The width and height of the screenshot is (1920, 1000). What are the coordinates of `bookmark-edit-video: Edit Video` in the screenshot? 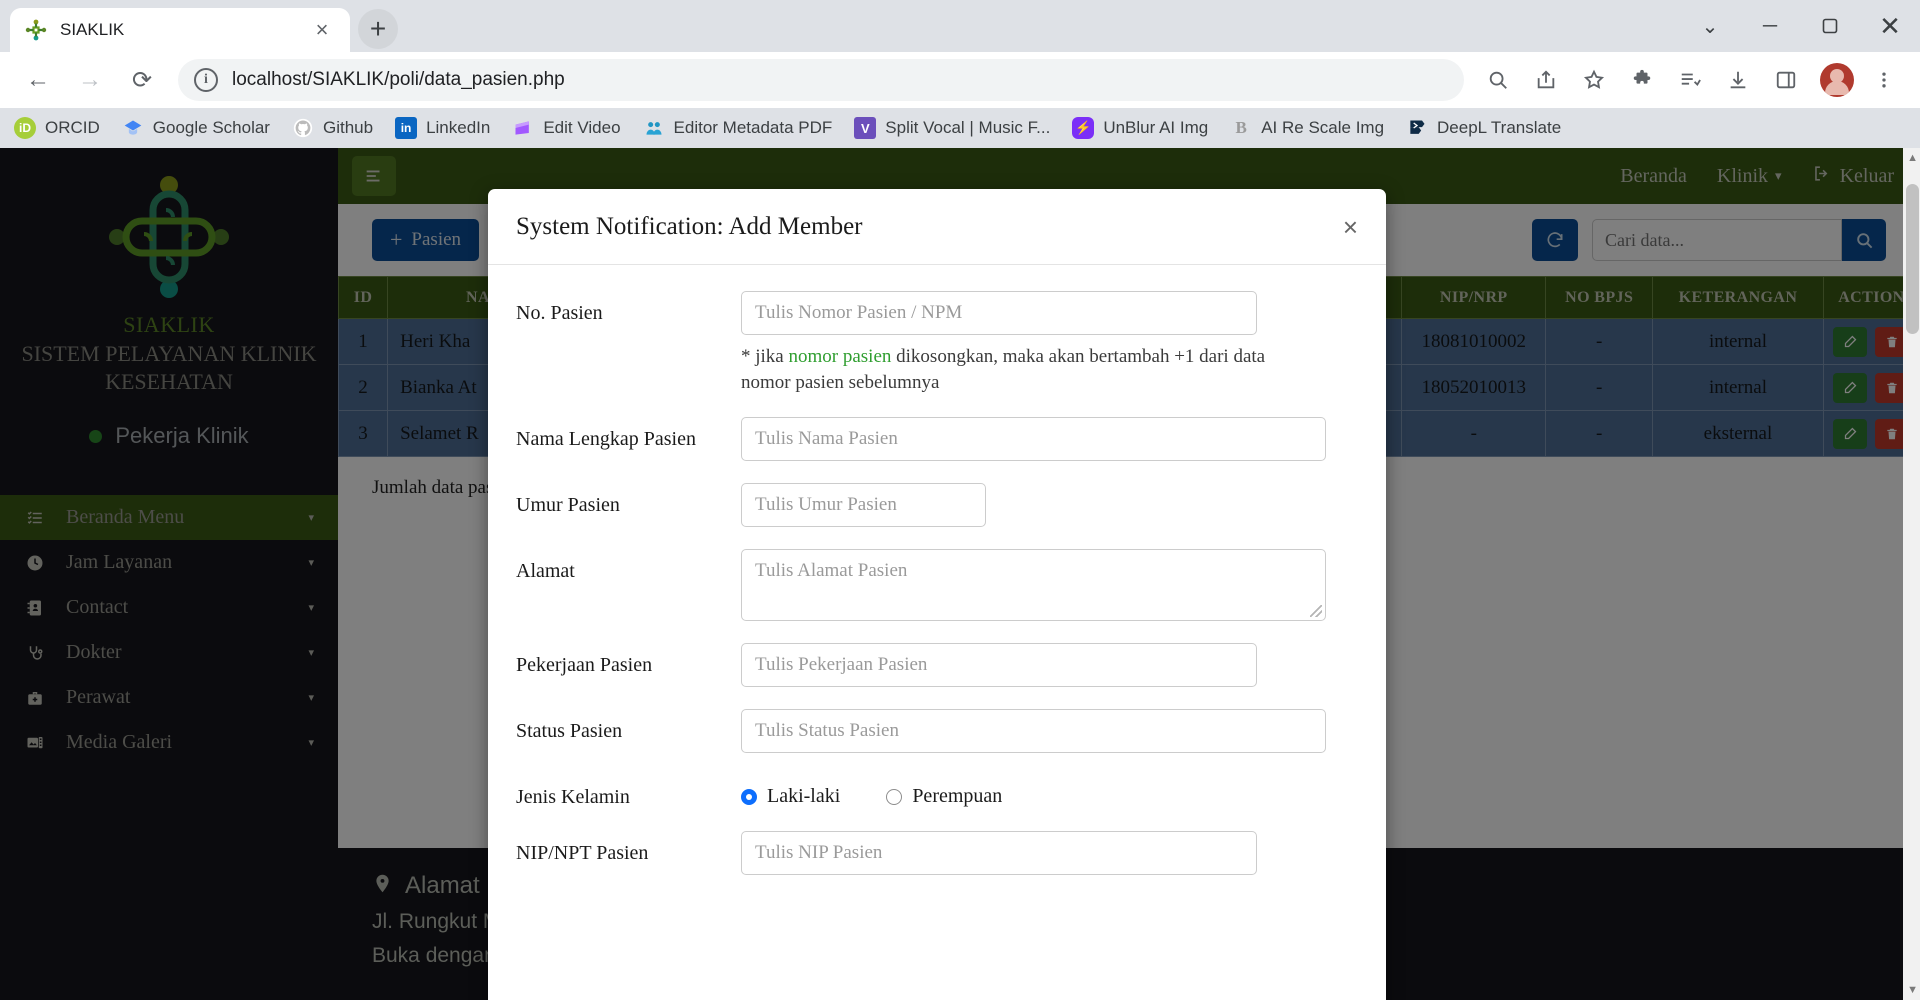 It's located at (566, 128).